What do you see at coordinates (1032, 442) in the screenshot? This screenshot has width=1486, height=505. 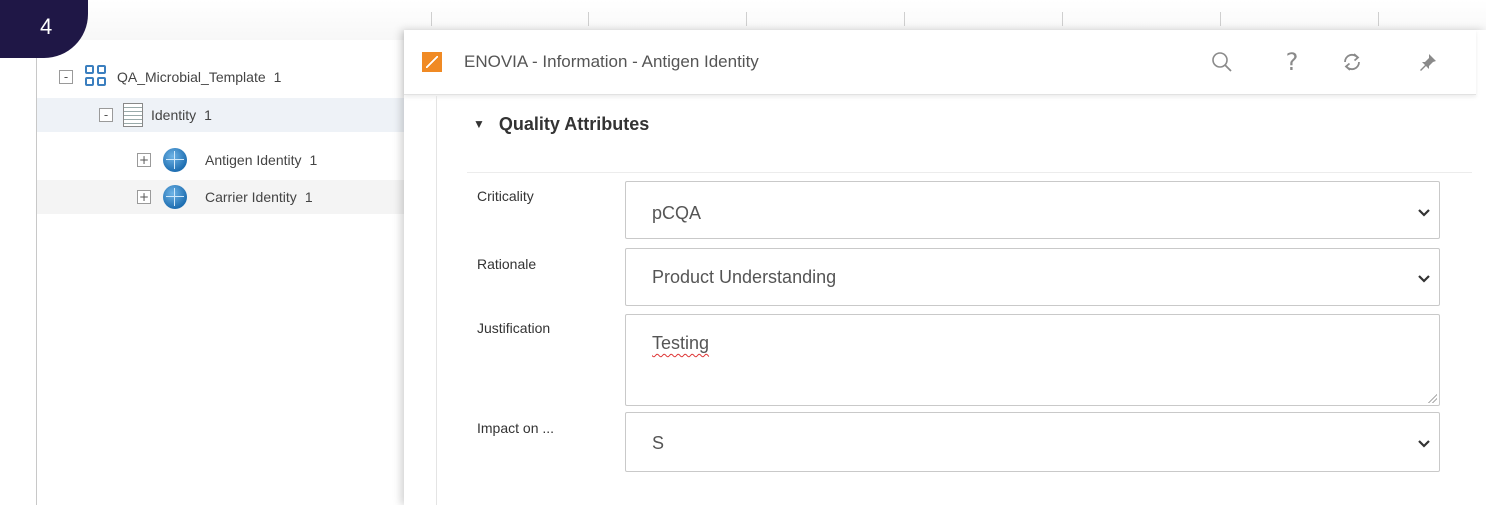 I see `impact-select: S` at bounding box center [1032, 442].